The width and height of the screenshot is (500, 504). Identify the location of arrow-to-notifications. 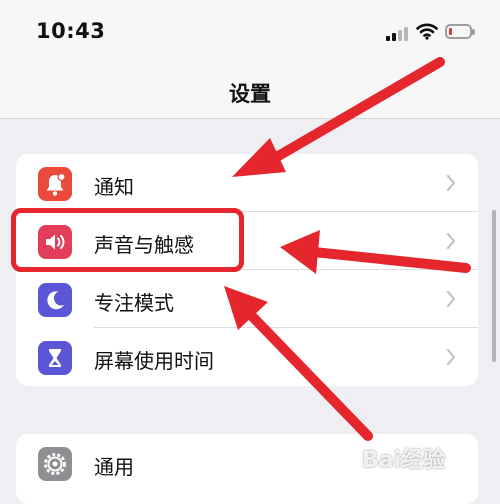
(338, 117).